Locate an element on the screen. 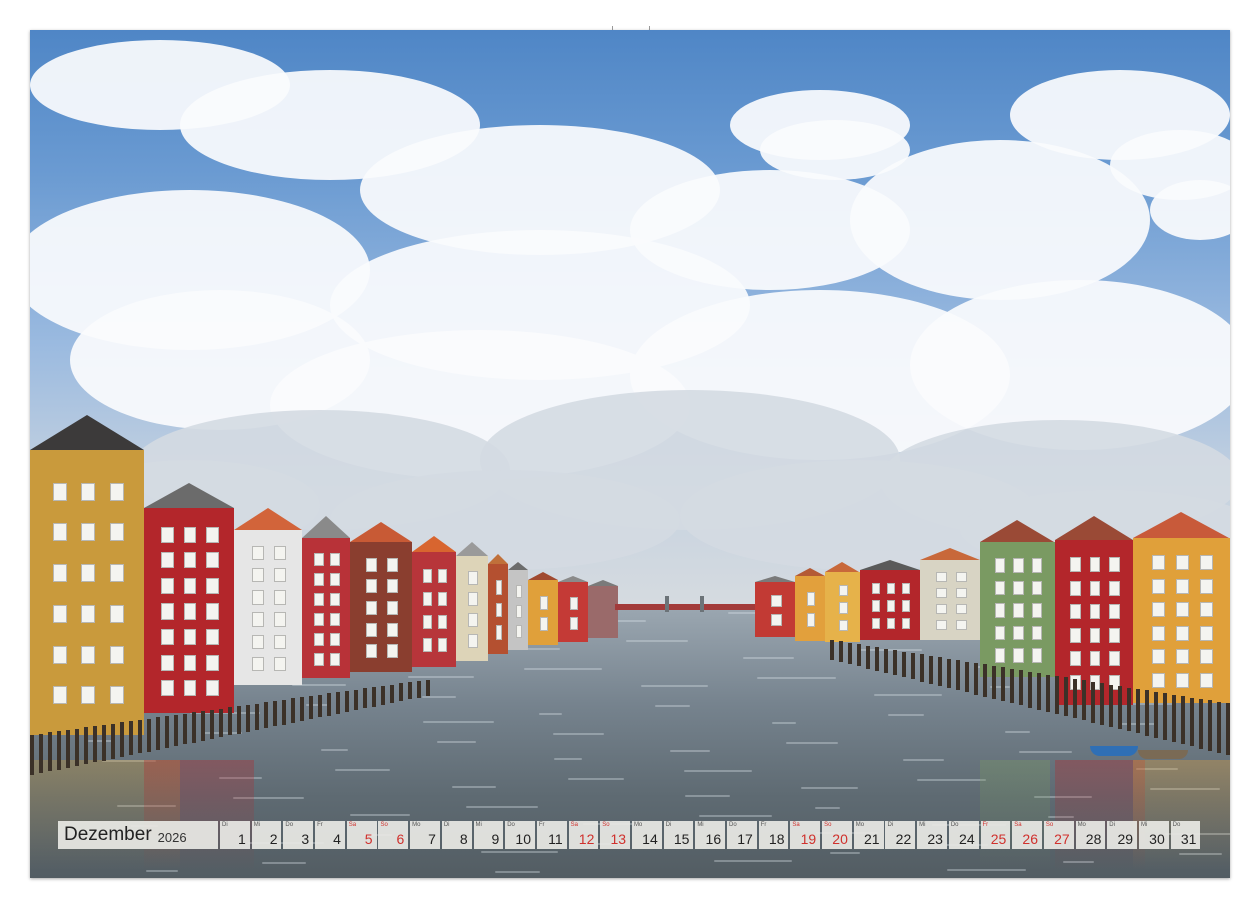 Image resolution: width=1260 pixels, height=908 pixels. day-number: 2 is located at coordinates (273, 839).